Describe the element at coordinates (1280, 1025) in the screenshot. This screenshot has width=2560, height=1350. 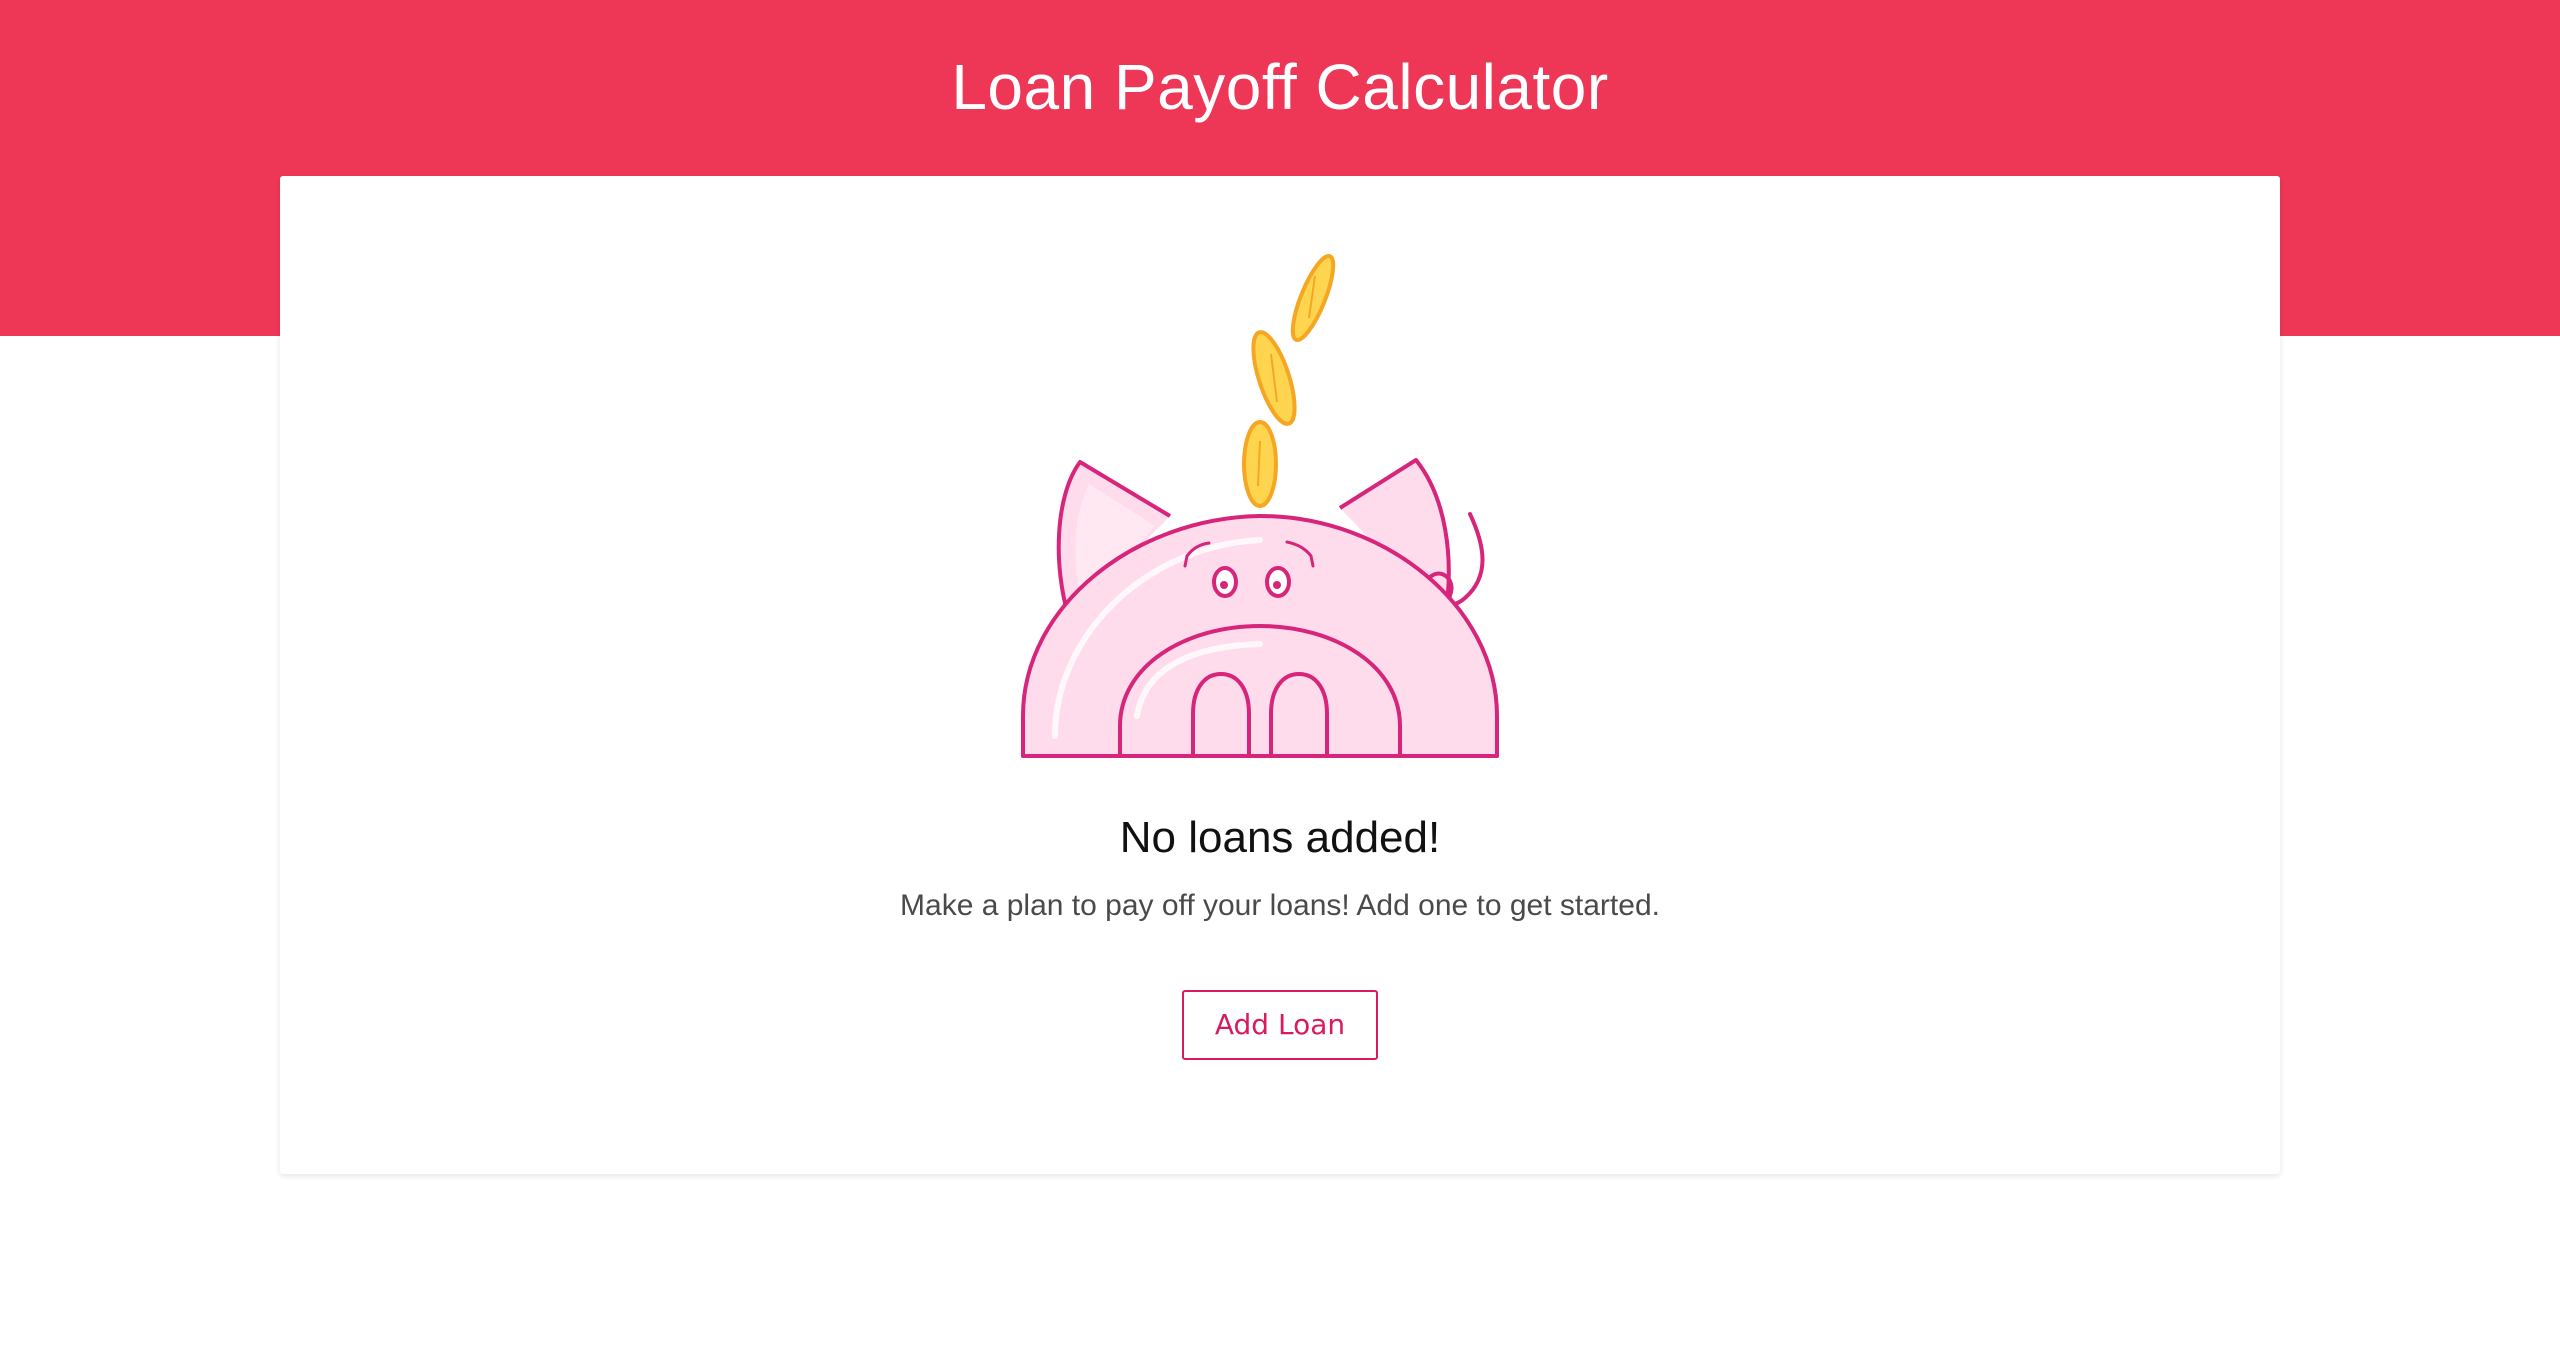
I see `add-loan-button: Add Loan` at that location.